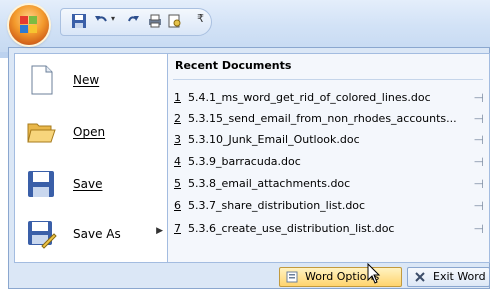 Image resolution: width=490 pixels, height=289 pixels. I want to click on exit-word-button: Exit Word, so click(448, 277).